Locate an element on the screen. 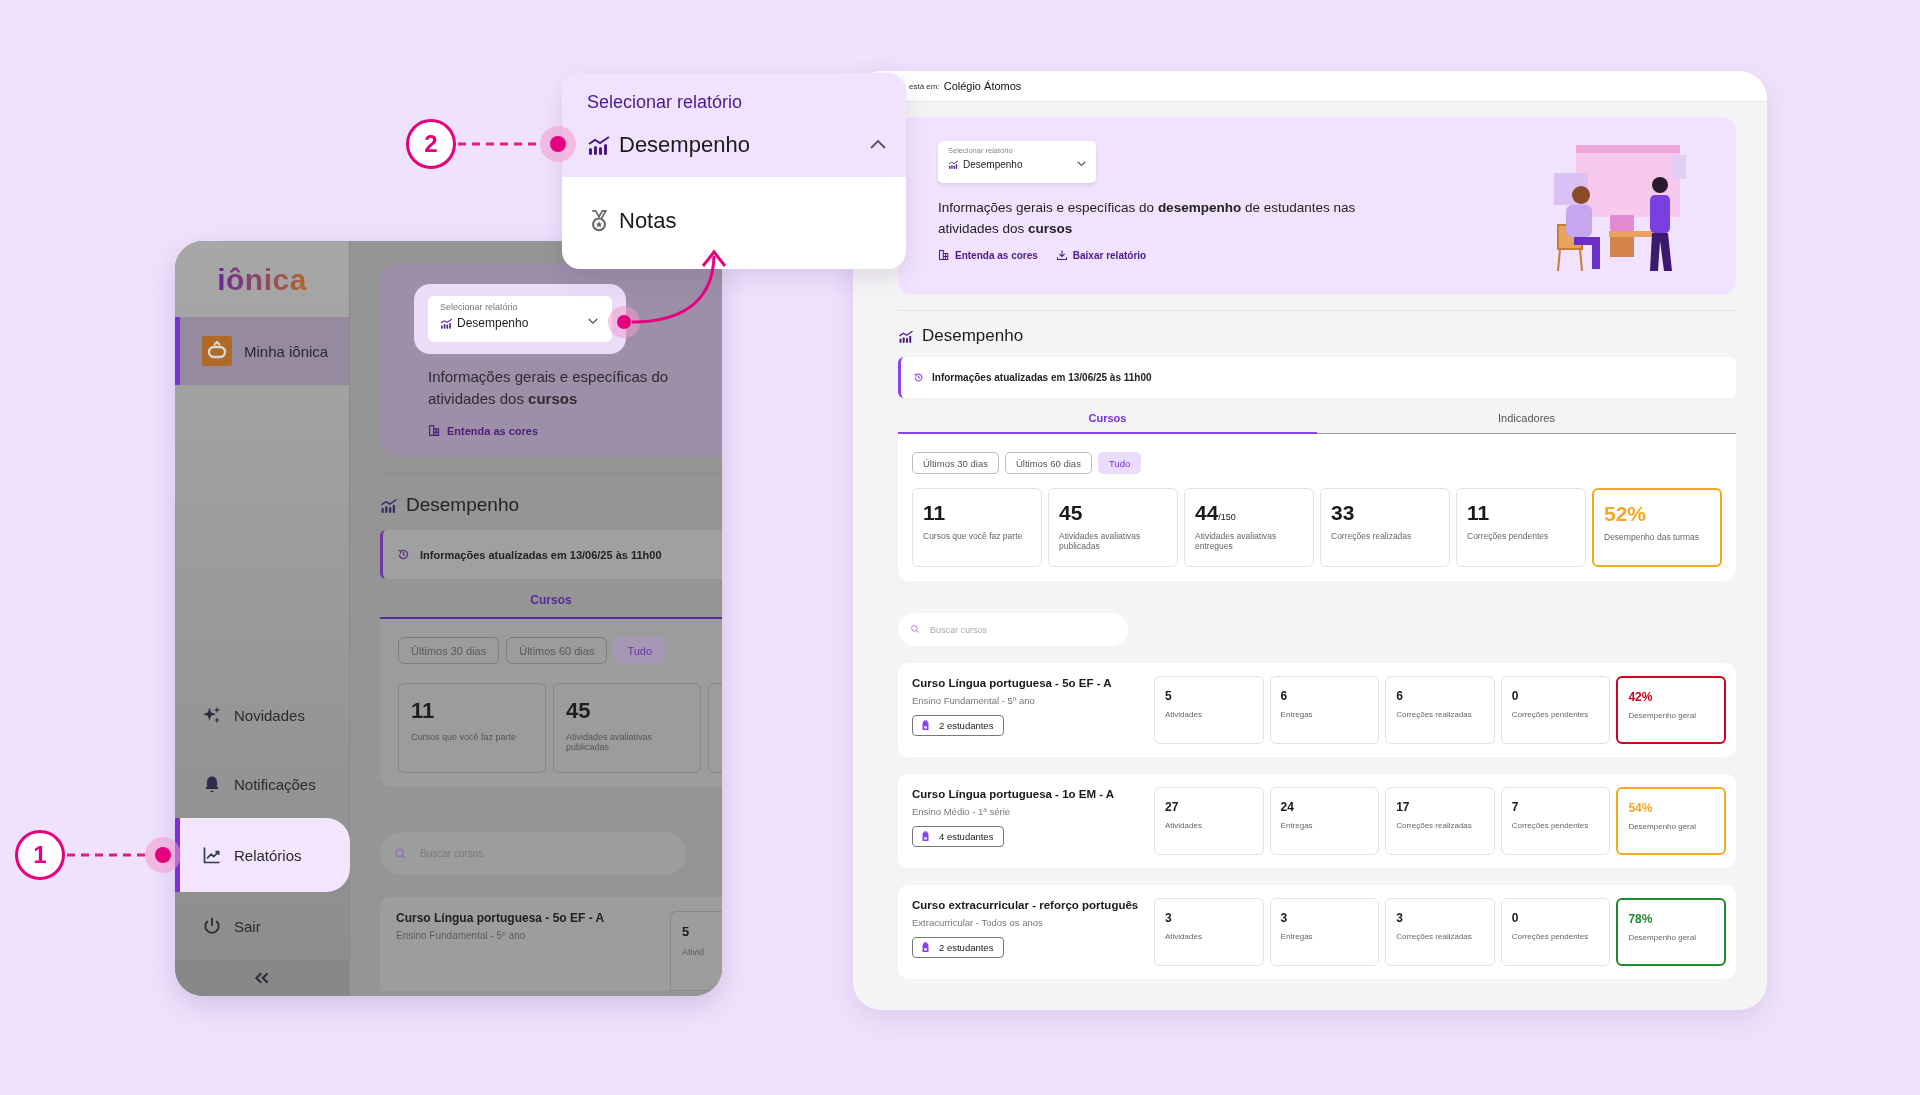 This screenshot has width=1920, height=1095. metric-value: 17 is located at coordinates (1403, 807).